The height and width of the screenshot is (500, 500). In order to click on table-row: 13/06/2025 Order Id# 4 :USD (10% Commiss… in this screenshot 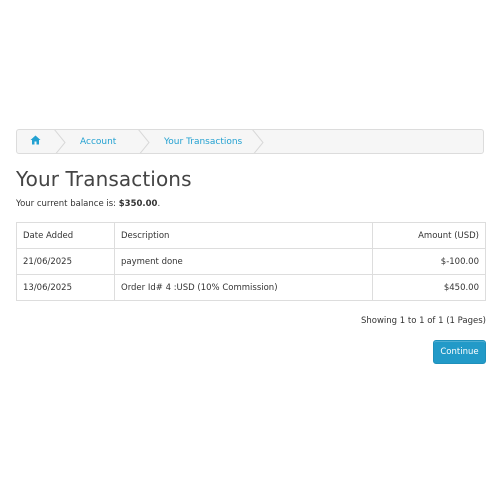, I will do `click(251, 287)`.